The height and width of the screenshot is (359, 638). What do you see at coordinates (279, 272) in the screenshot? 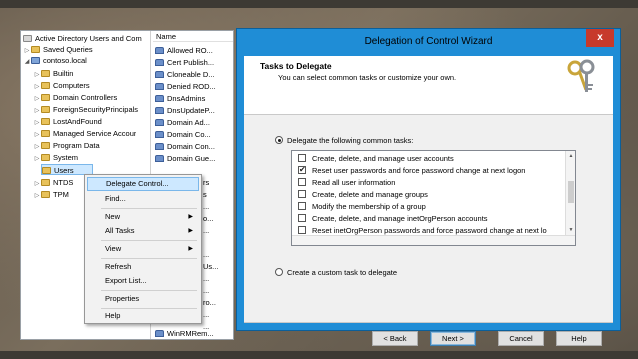
I see `radio-custom-task` at bounding box center [279, 272].